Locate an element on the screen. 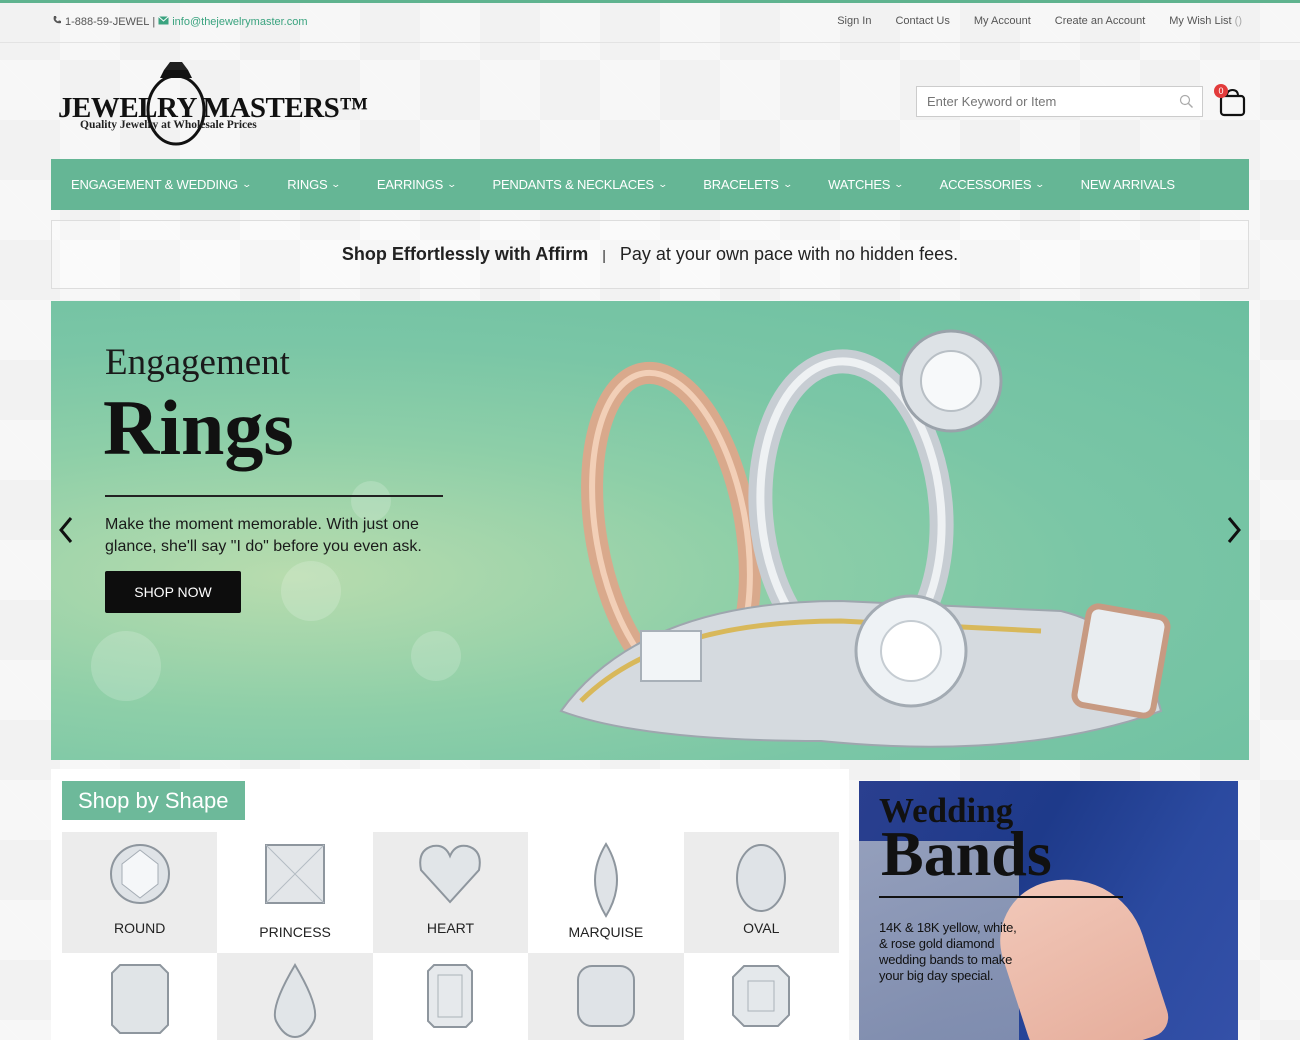 The width and height of the screenshot is (1300, 1040). shape-label: OVAL is located at coordinates (761, 928).